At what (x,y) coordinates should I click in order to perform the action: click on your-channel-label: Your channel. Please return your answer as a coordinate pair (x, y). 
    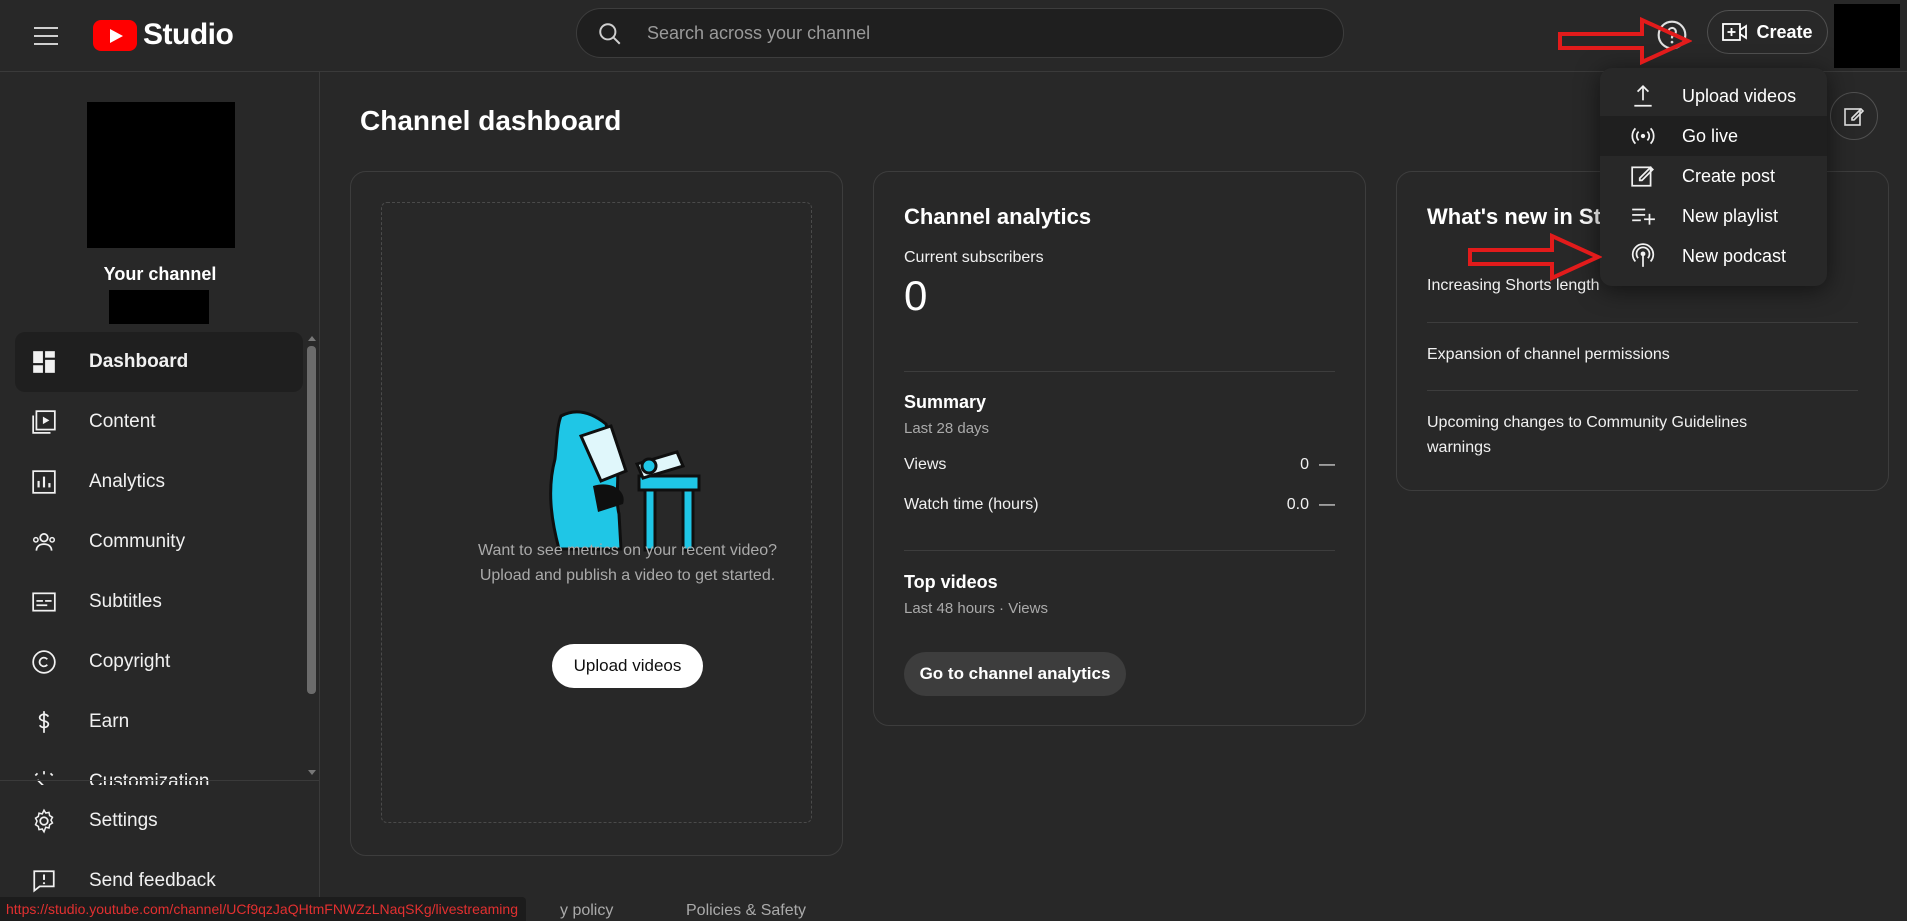
    Looking at the image, I should click on (160, 274).